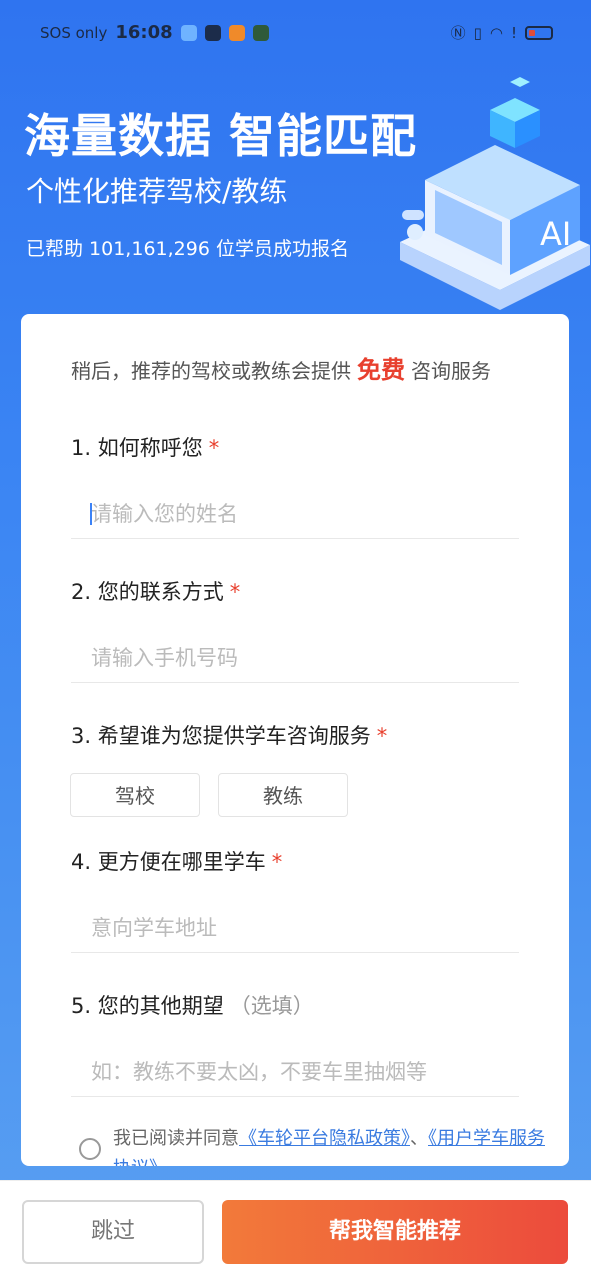  Describe the element at coordinates (295, 514) in the screenshot. I see `name-input: 请输入您的姓名` at that location.